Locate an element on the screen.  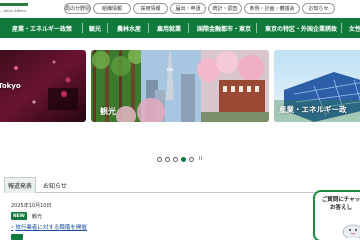
chatbot-line-1: ご質問にチャッ is located at coordinates (340, 200).